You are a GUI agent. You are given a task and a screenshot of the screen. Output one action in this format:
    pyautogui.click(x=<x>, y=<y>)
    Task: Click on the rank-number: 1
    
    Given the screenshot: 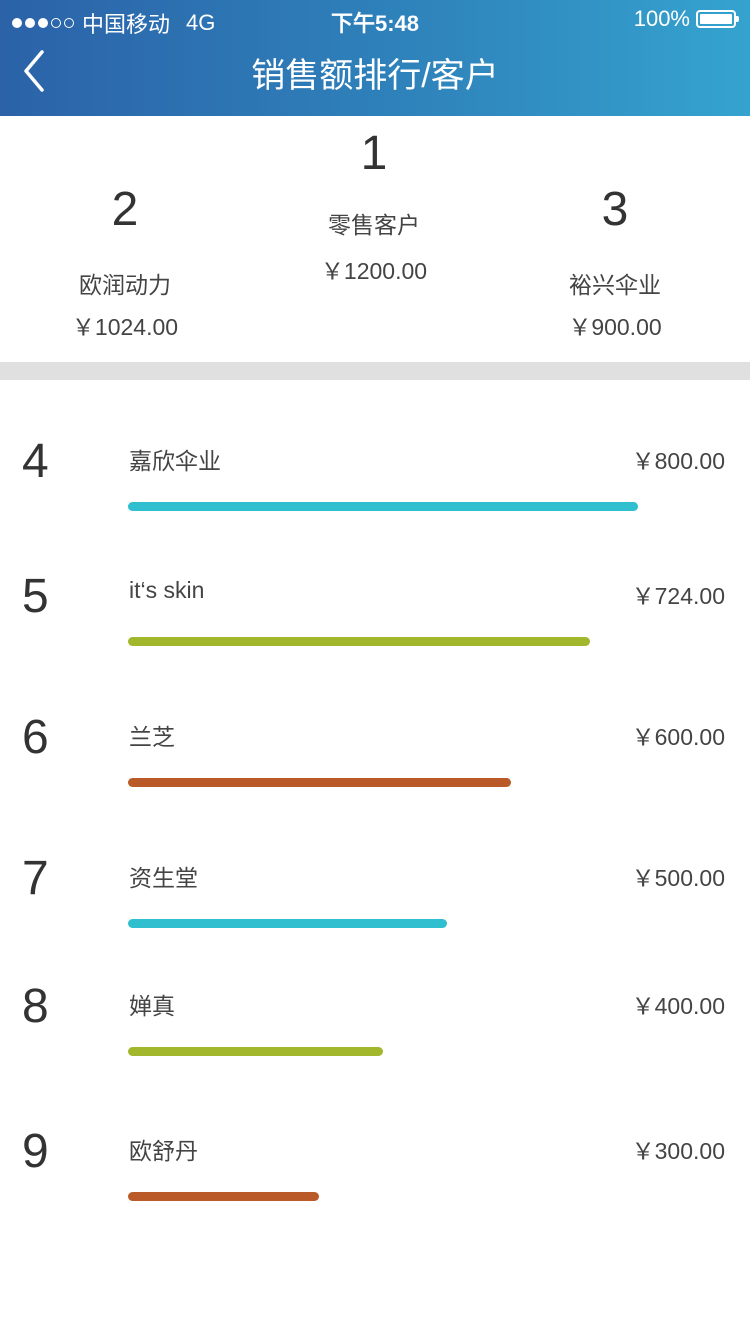 What is the action you would take?
    pyautogui.click(x=374, y=153)
    